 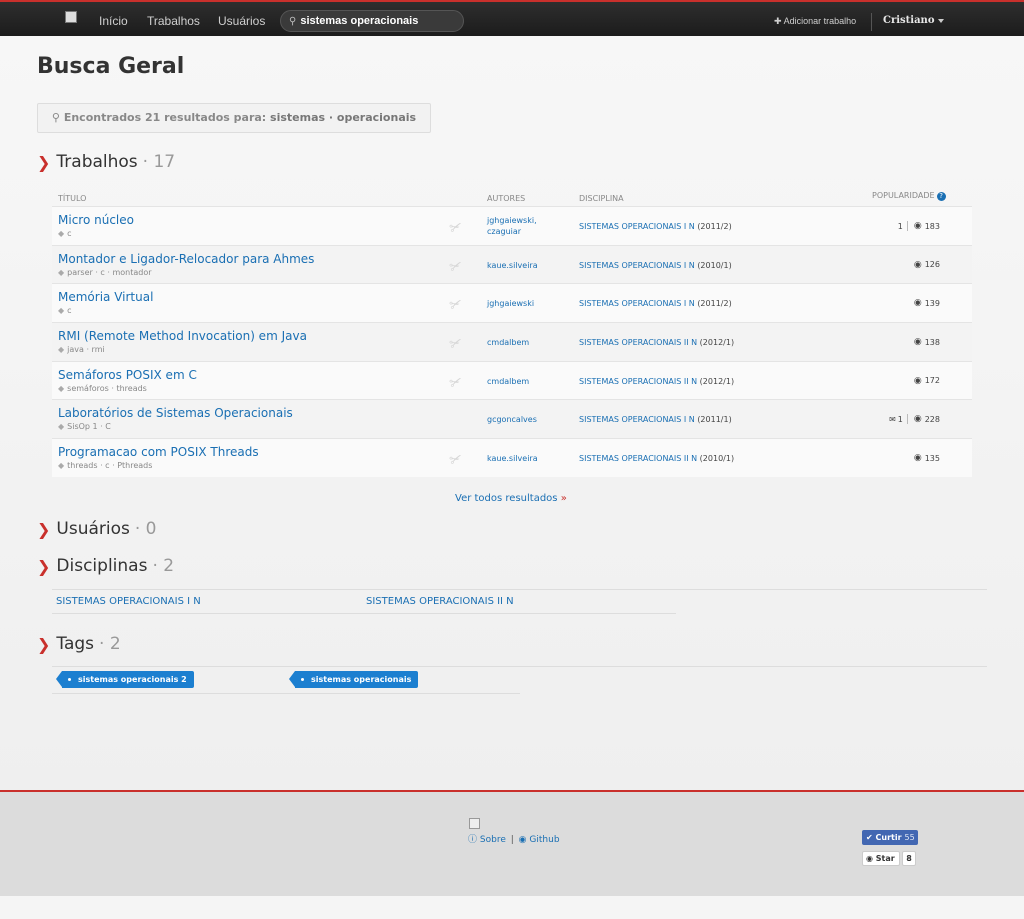 I want to click on tag-pill: sistemas operacionais 2, so click(x=125, y=679).